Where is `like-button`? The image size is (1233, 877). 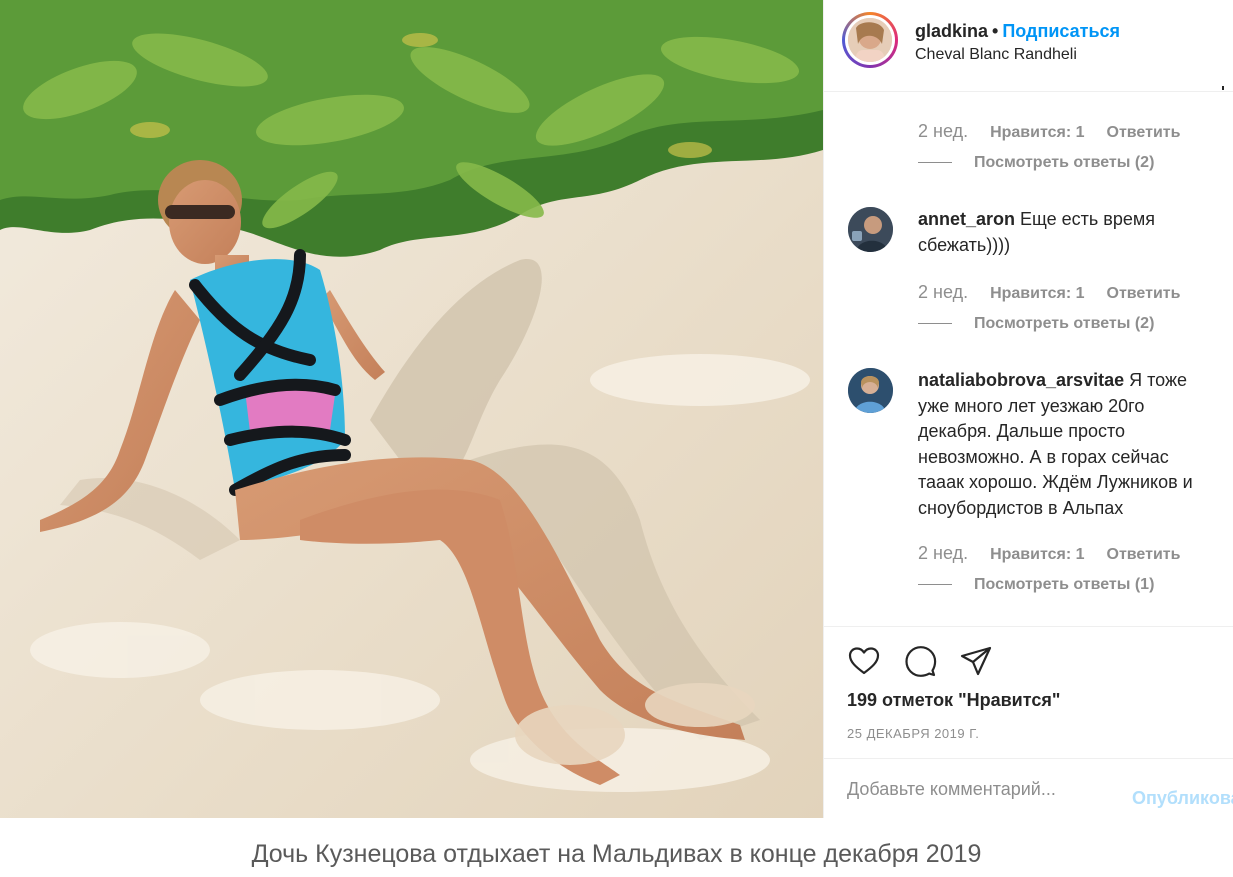
like-button is located at coordinates (864, 661).